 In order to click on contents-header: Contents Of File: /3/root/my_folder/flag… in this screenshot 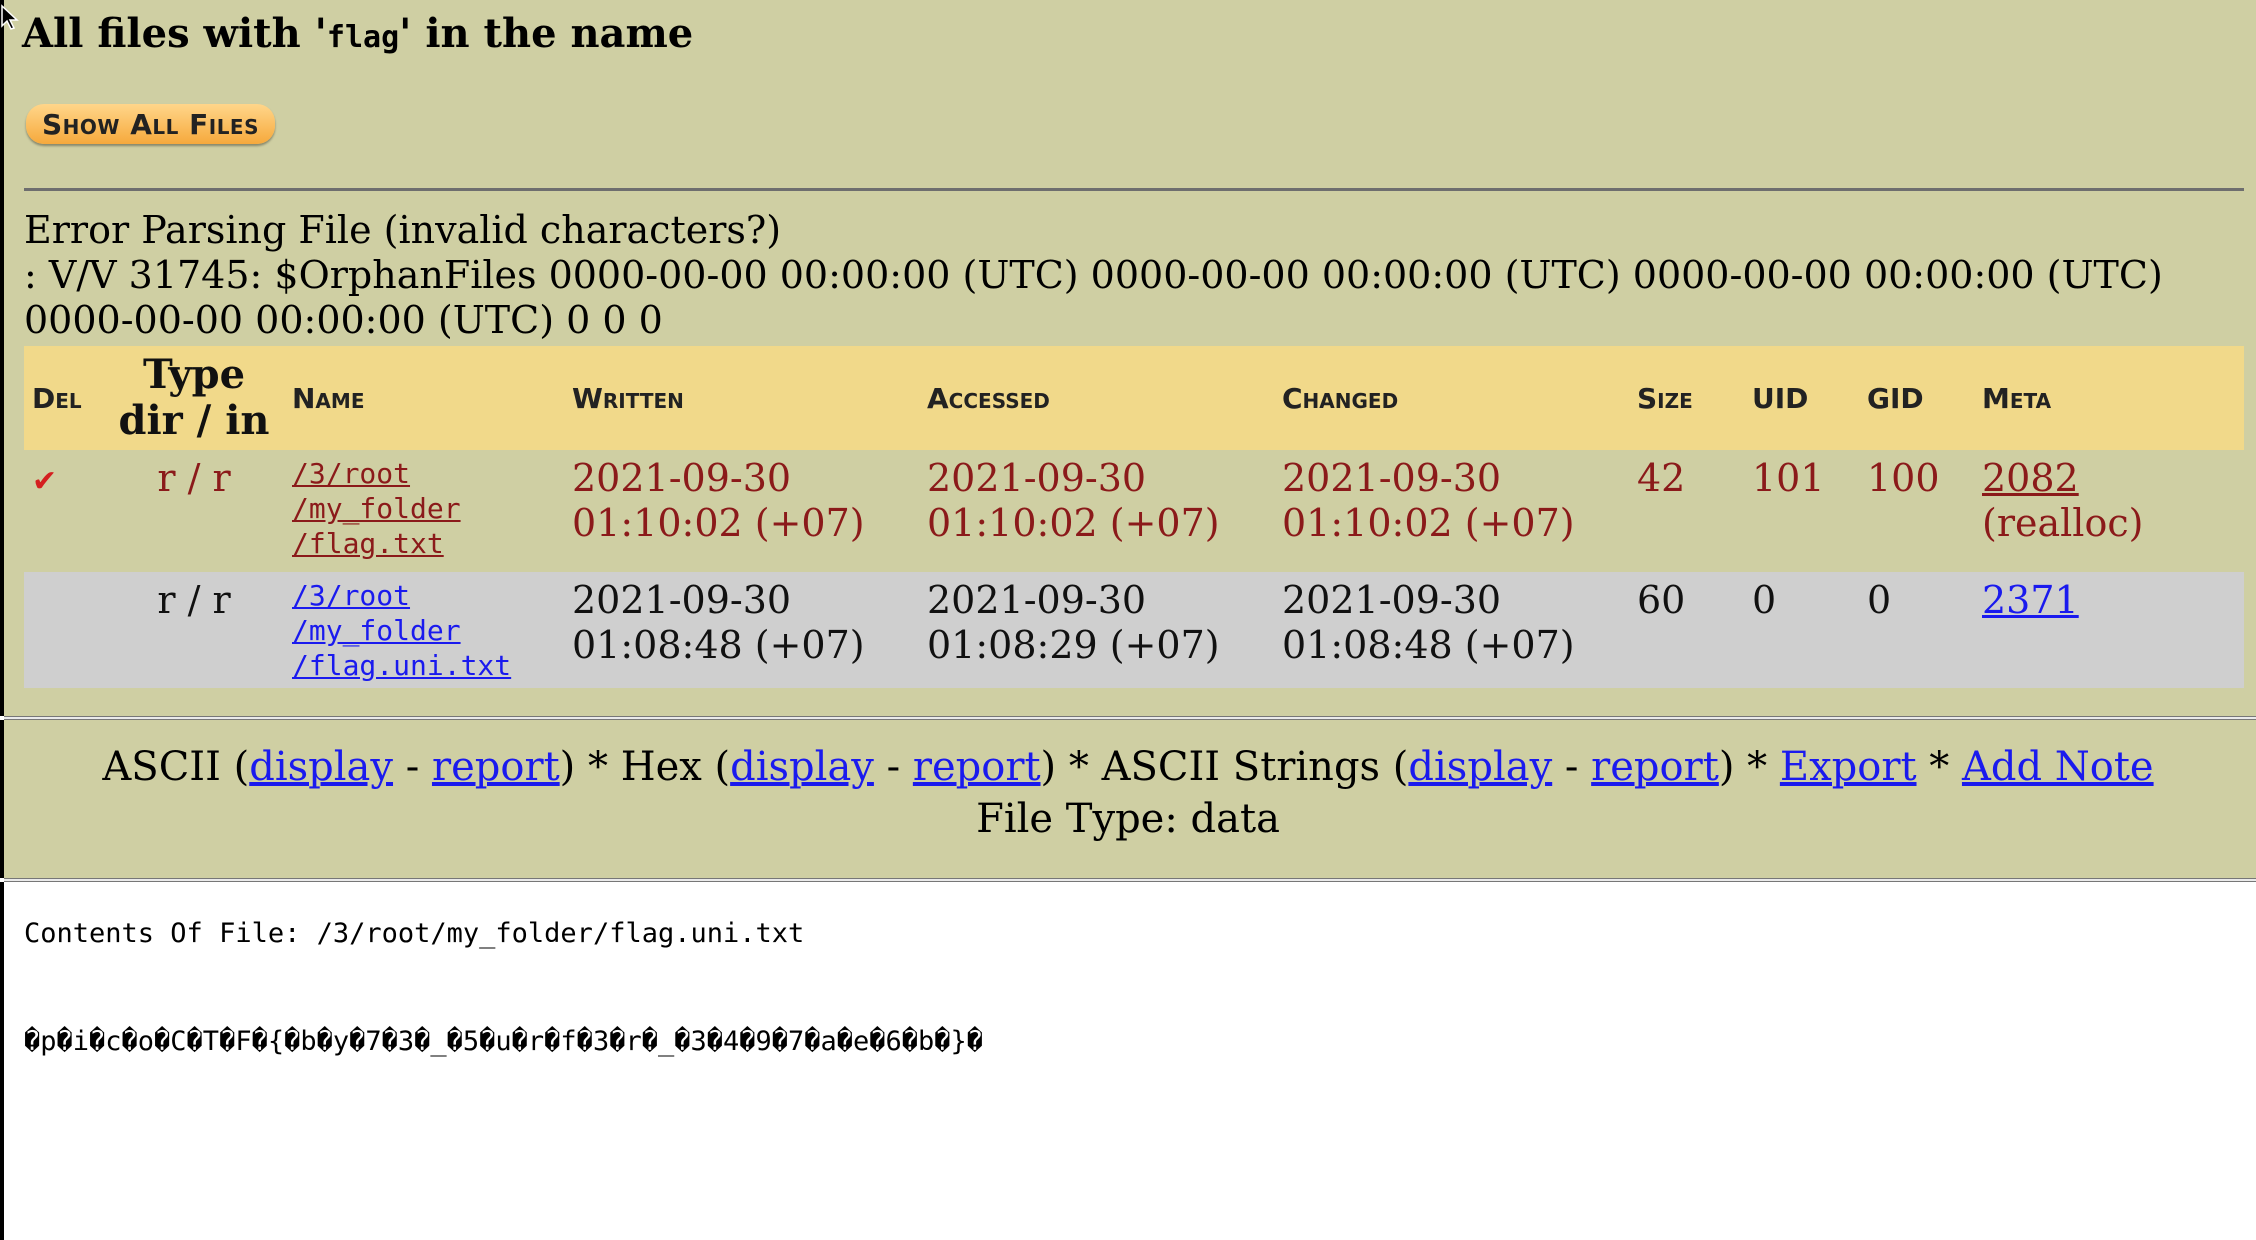, I will do `click(414, 933)`.